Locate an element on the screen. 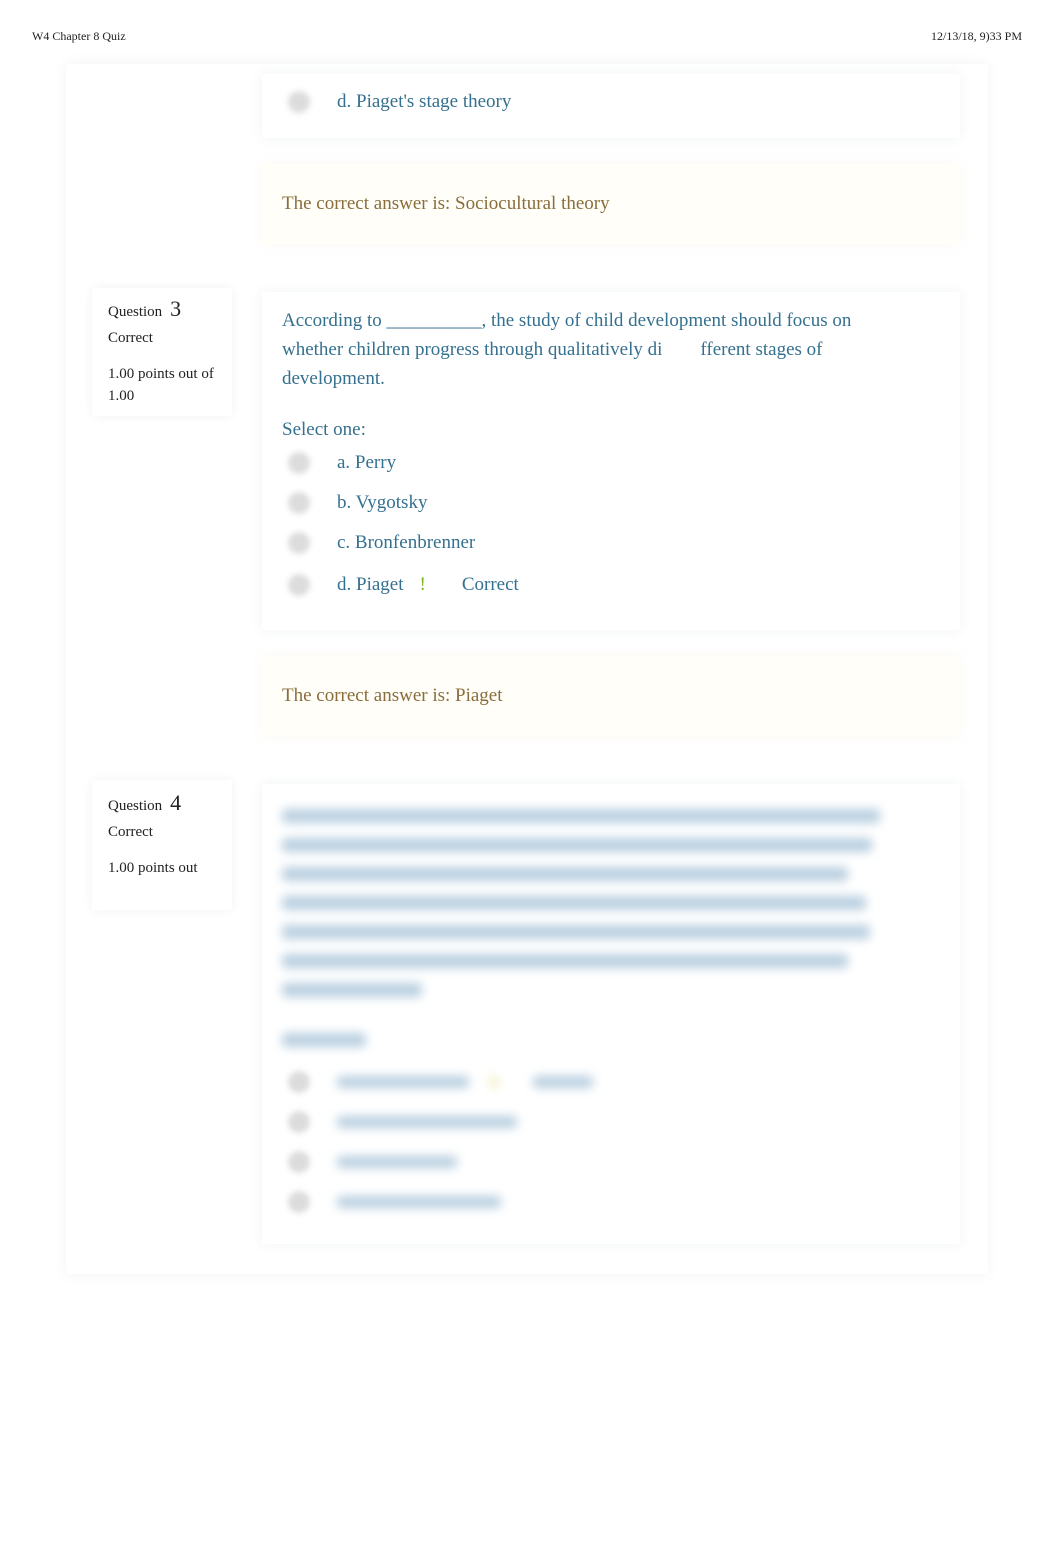 This screenshot has height=1561, width=1062. answer-option-d is located at coordinates (611, 1202).